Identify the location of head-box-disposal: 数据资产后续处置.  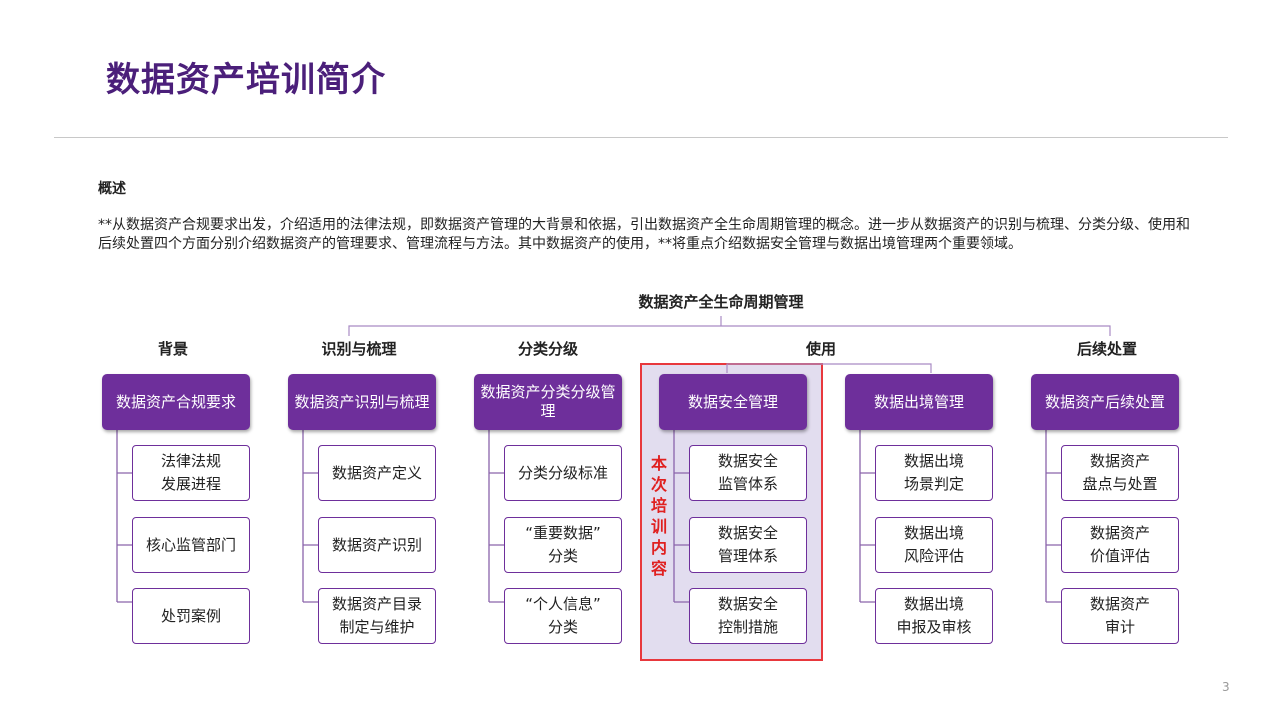
(1105, 402).